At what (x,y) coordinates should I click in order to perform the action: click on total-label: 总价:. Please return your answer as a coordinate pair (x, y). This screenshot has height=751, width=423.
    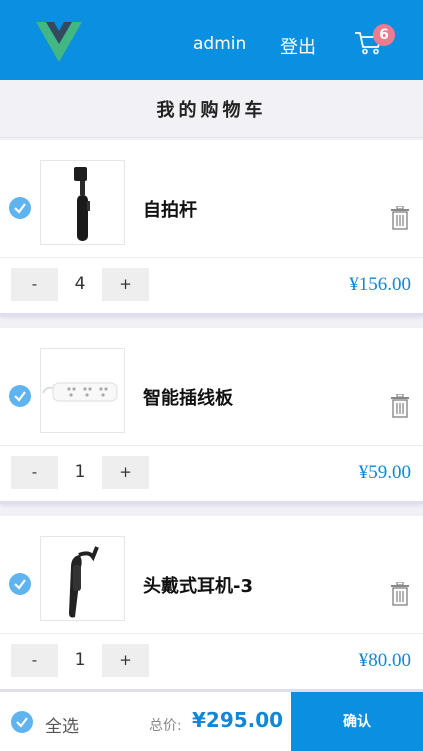
    Looking at the image, I should click on (165, 726).